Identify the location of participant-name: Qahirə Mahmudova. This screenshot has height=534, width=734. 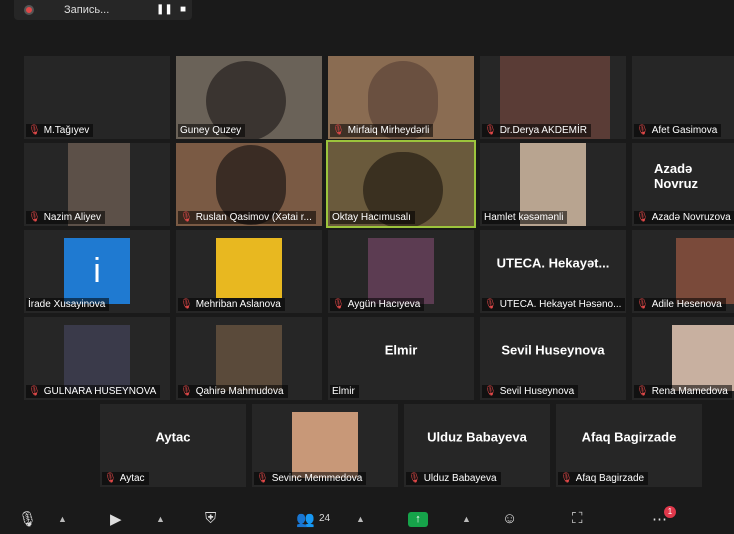
(239, 391).